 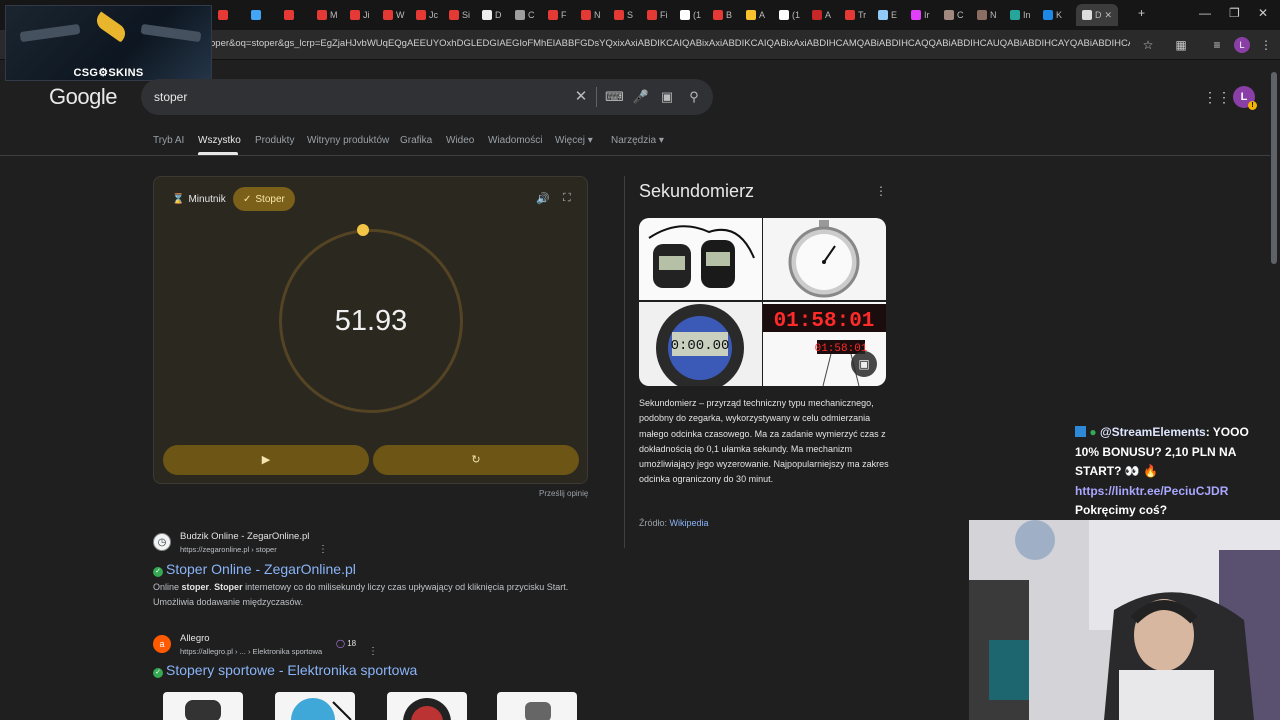 What do you see at coordinates (219, 140) in the screenshot?
I see `tab-all: Wszystko` at bounding box center [219, 140].